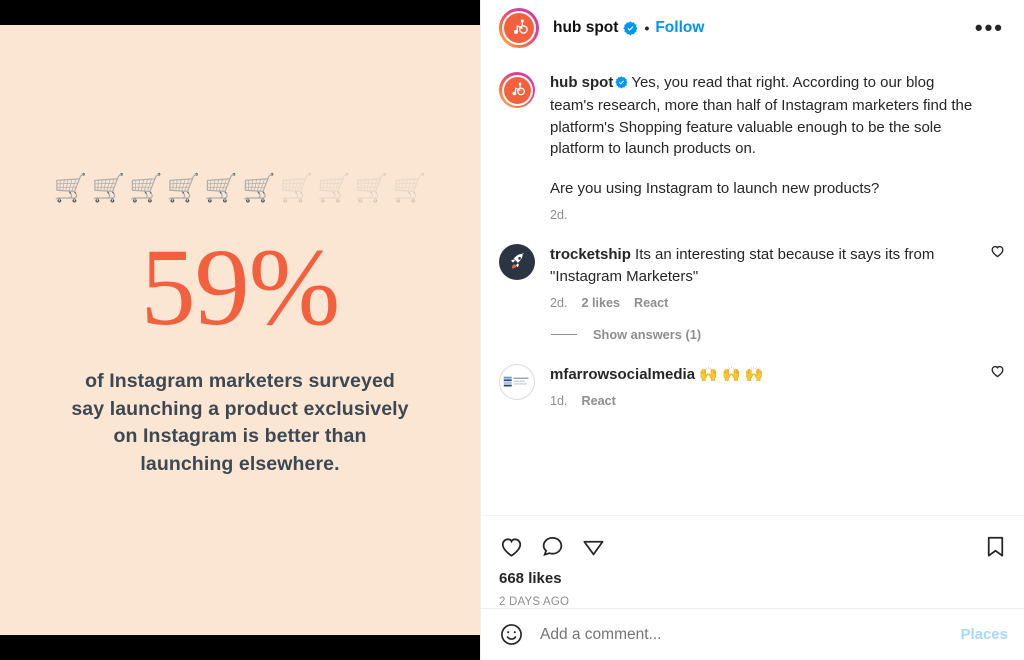 The image size is (1024, 660). What do you see at coordinates (622, 374) in the screenshot?
I see `comment-username: mfarrowsocialmedia` at bounding box center [622, 374].